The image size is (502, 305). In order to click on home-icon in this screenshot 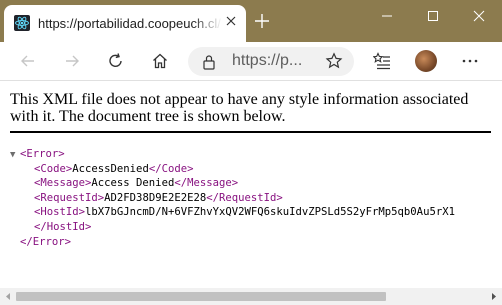, I will do `click(160, 61)`.